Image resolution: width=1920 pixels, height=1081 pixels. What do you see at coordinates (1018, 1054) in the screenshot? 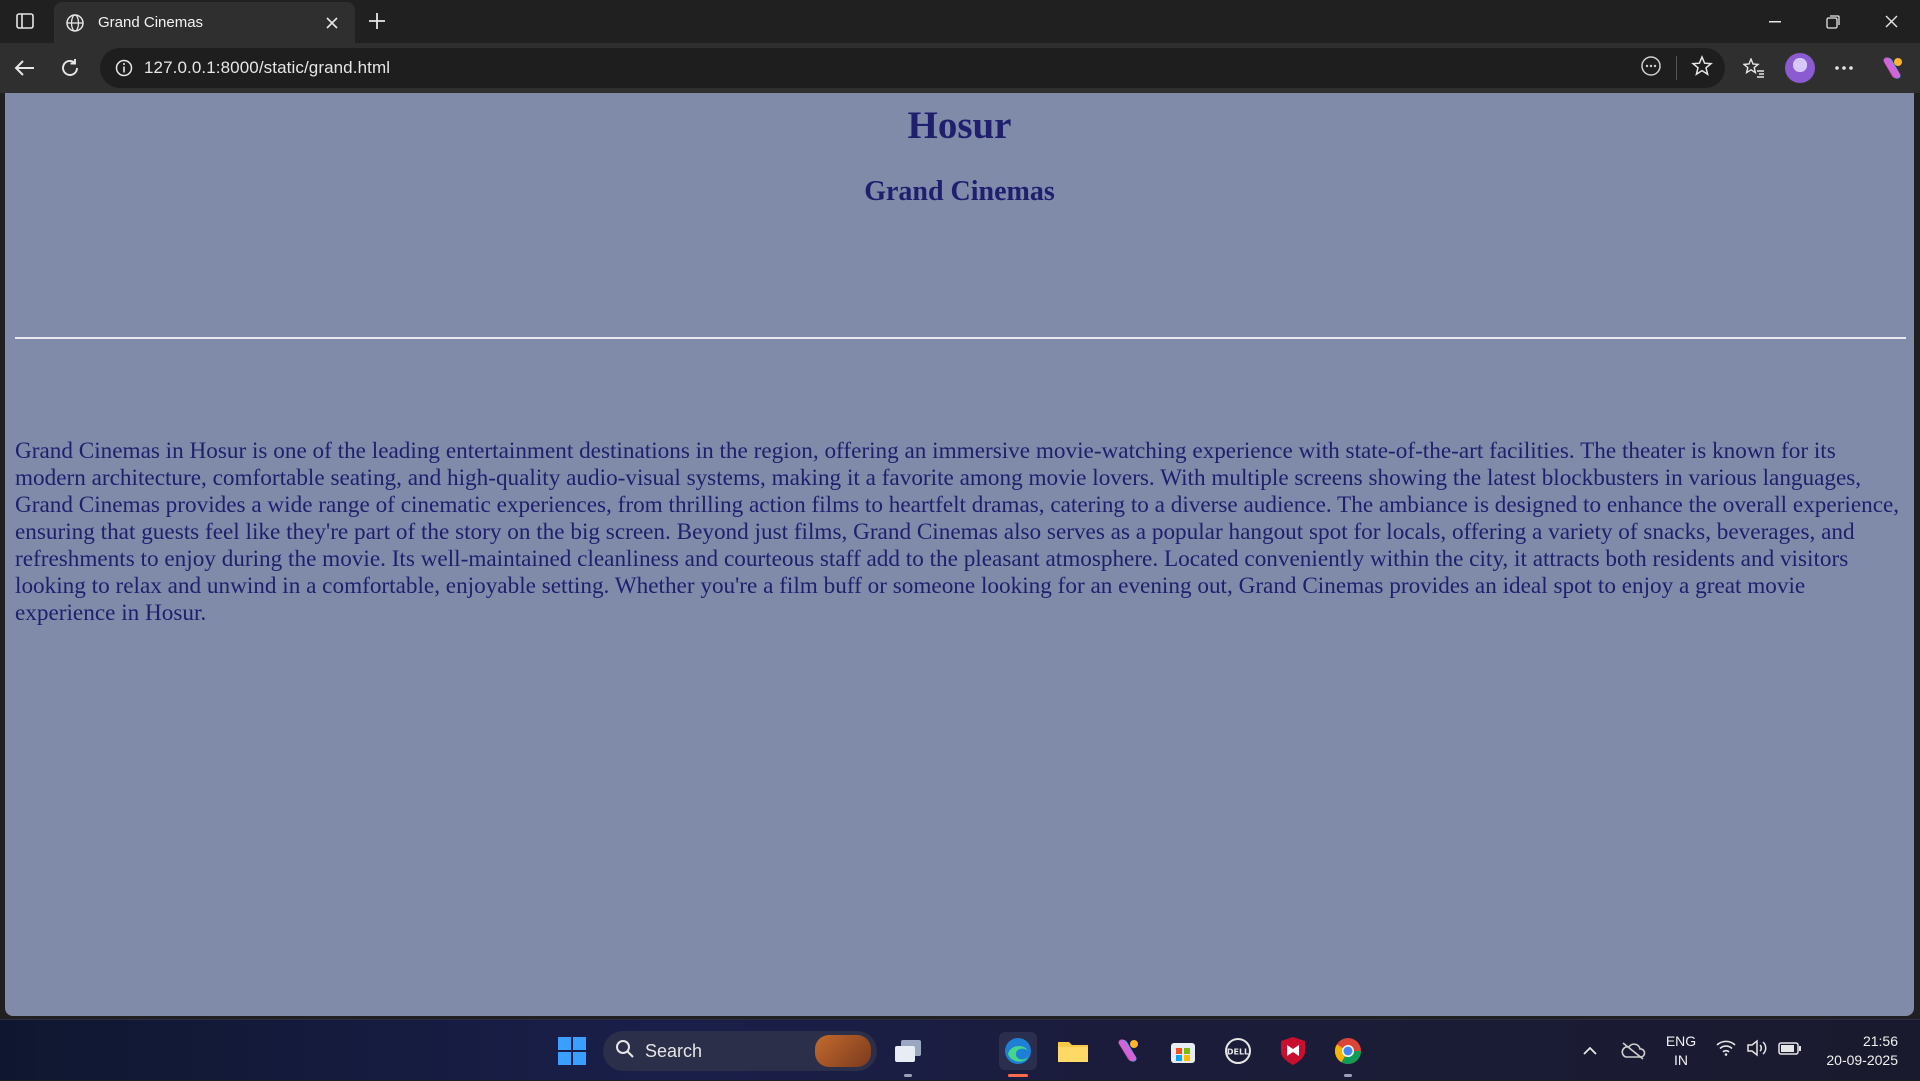
I see `edge-browser-icon` at bounding box center [1018, 1054].